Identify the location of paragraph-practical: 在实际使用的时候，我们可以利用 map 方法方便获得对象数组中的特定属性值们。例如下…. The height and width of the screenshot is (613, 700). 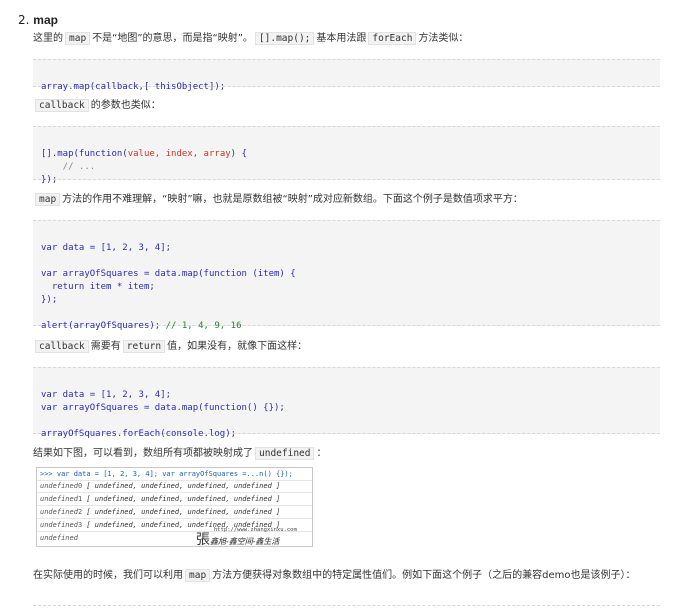
(348, 575).